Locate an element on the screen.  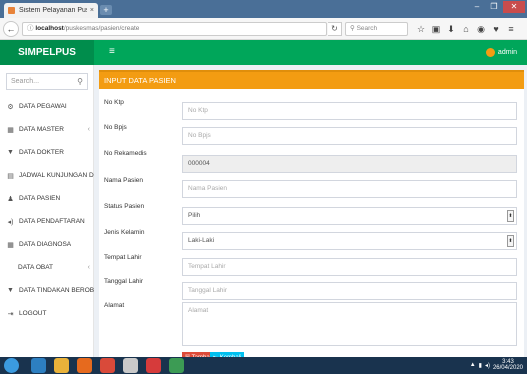
browser-search-input: ⚲ Search is located at coordinates (376, 29).